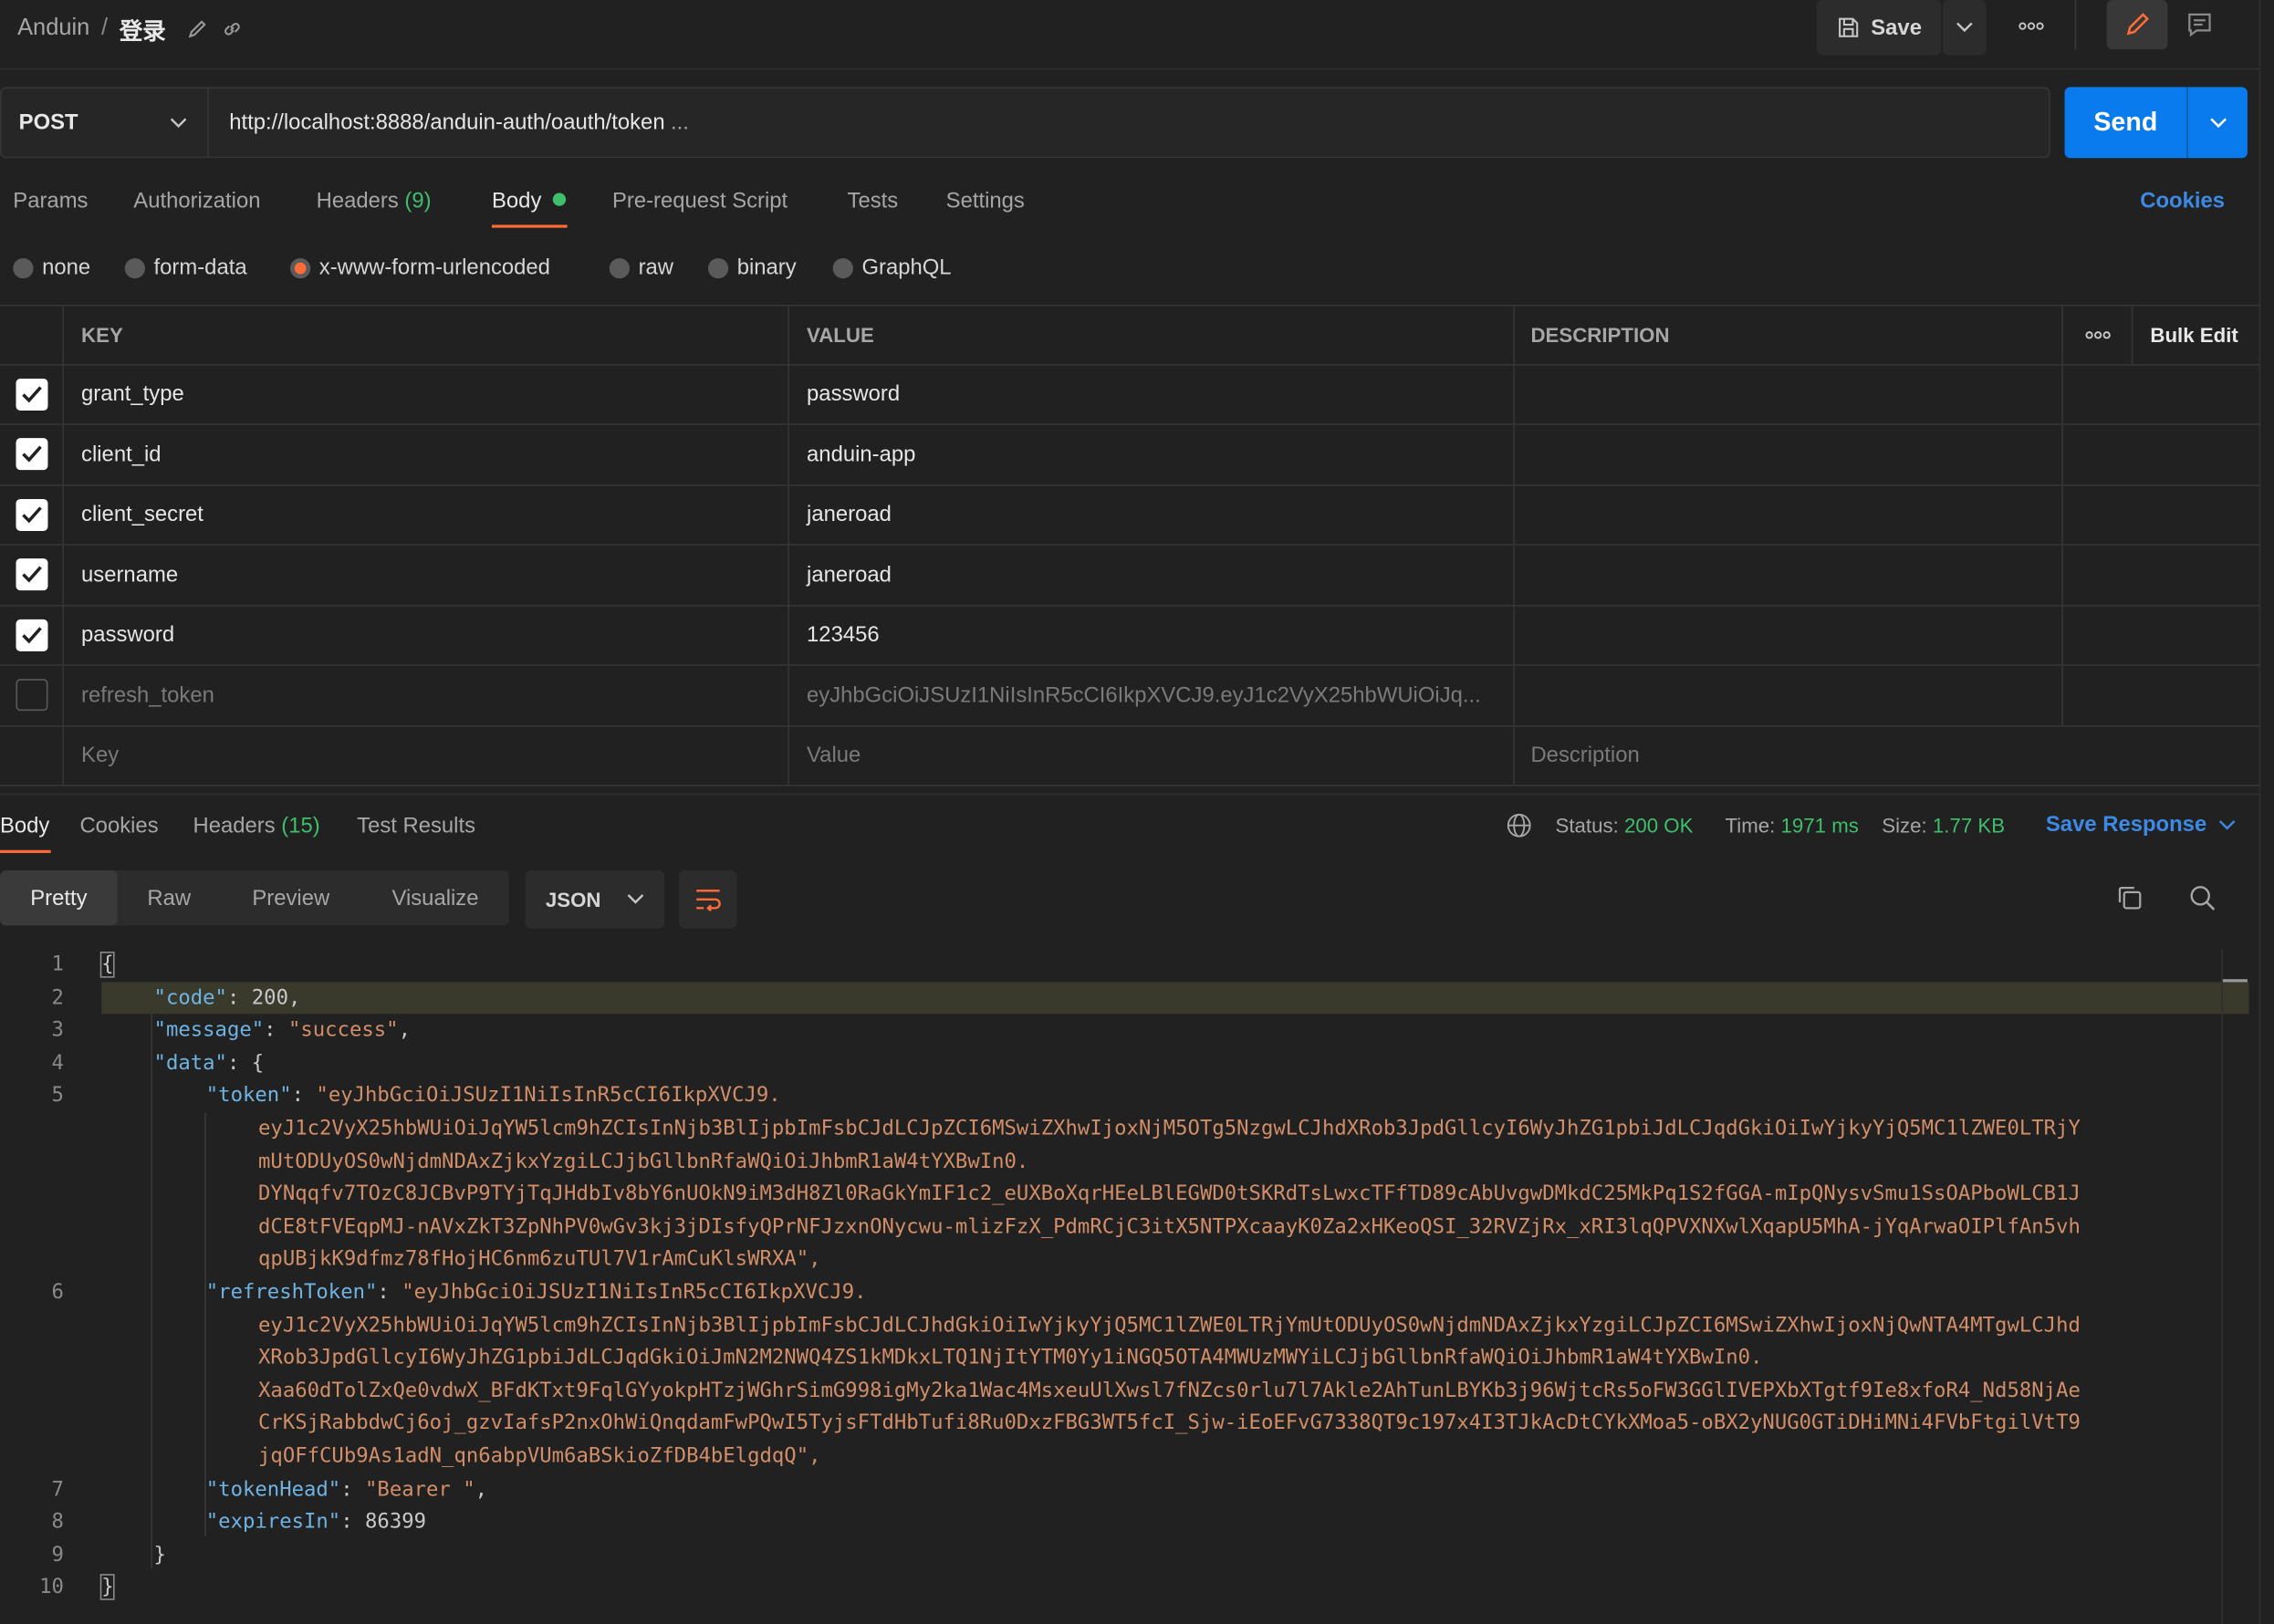  What do you see at coordinates (426, 454) in the screenshot?
I see `param-key: client_id` at bounding box center [426, 454].